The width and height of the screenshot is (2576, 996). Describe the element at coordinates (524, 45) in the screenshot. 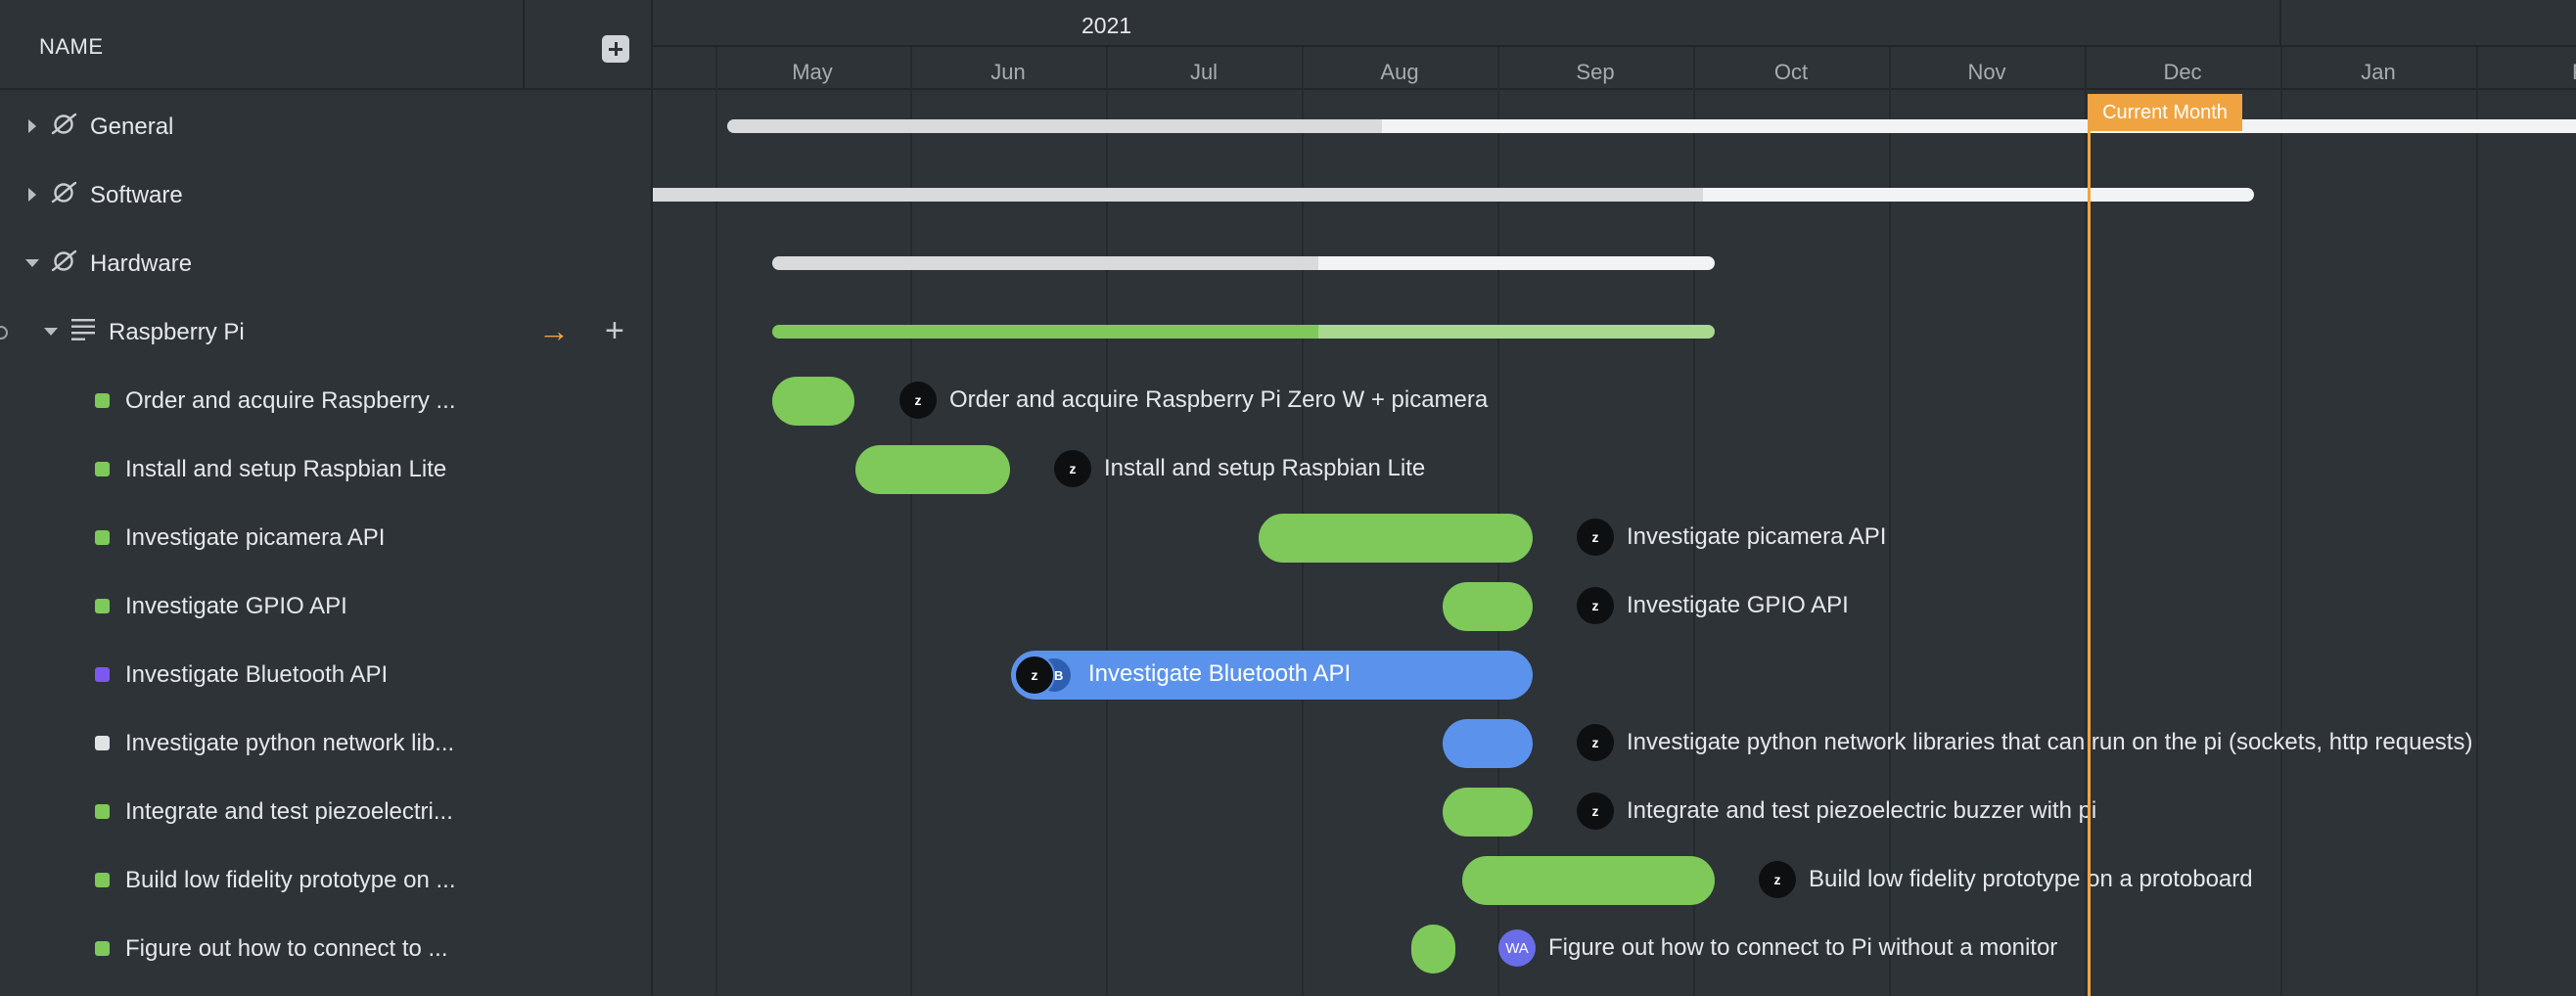

I see `column-divider` at that location.